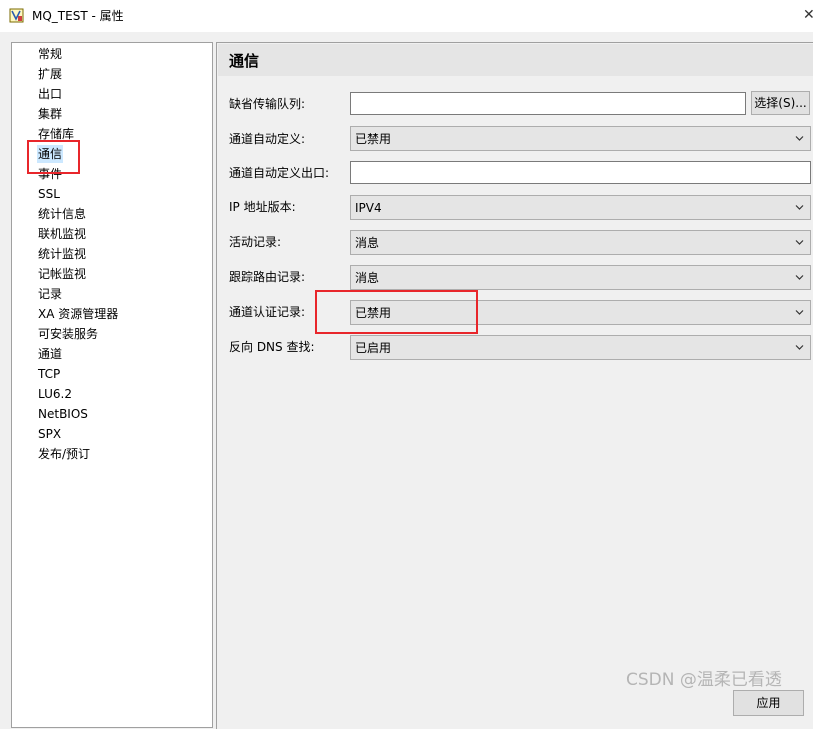 The image size is (813, 729). Describe the element at coordinates (373, 139) in the screenshot. I see `channel-auto-definition-value: 已禁用` at that location.